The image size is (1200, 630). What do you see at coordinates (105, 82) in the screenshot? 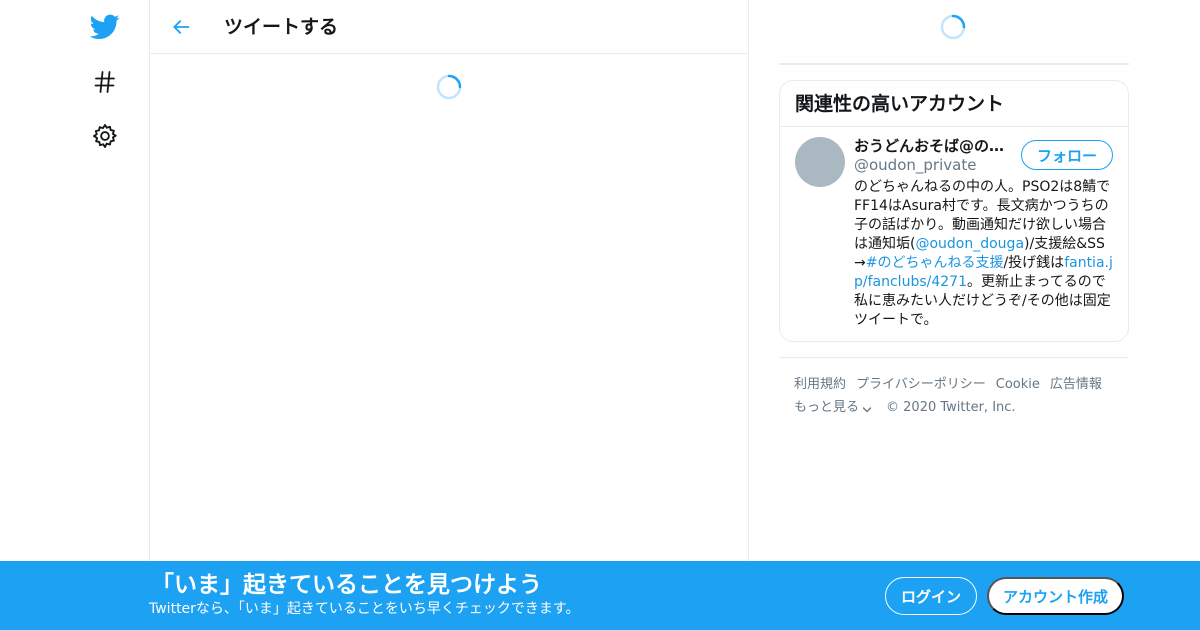
I see `hashtag-icon` at bounding box center [105, 82].